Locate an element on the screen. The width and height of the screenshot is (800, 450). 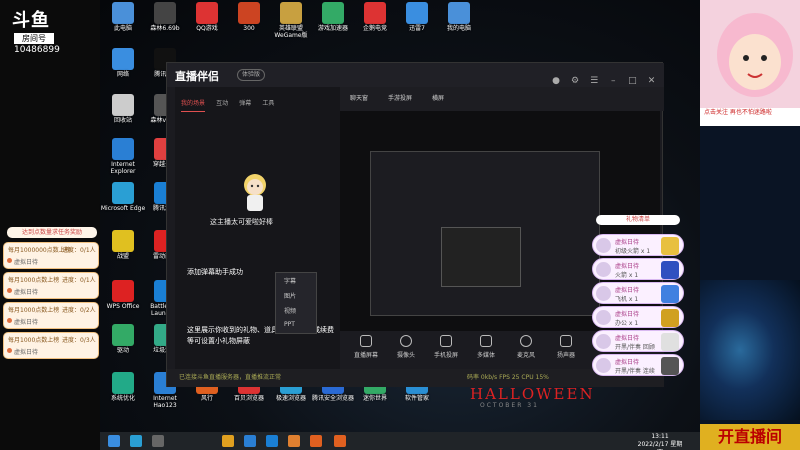
desktop-icon: 森林6.69b is located at coordinates (165, 21).